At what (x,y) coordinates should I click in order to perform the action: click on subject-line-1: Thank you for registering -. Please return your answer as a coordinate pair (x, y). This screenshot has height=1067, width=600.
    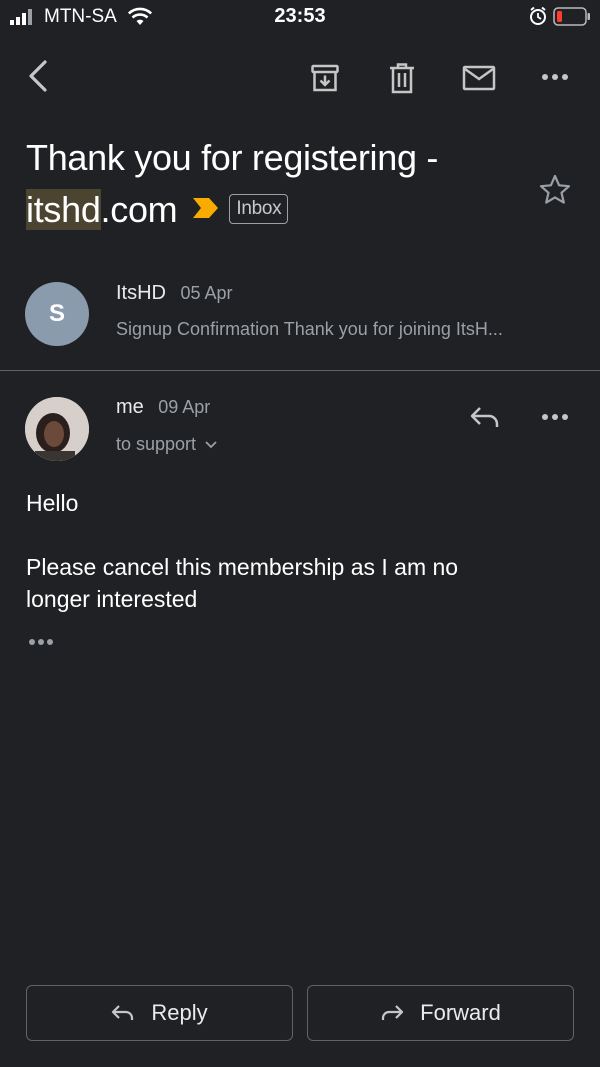
    Looking at the image, I should click on (232, 157).